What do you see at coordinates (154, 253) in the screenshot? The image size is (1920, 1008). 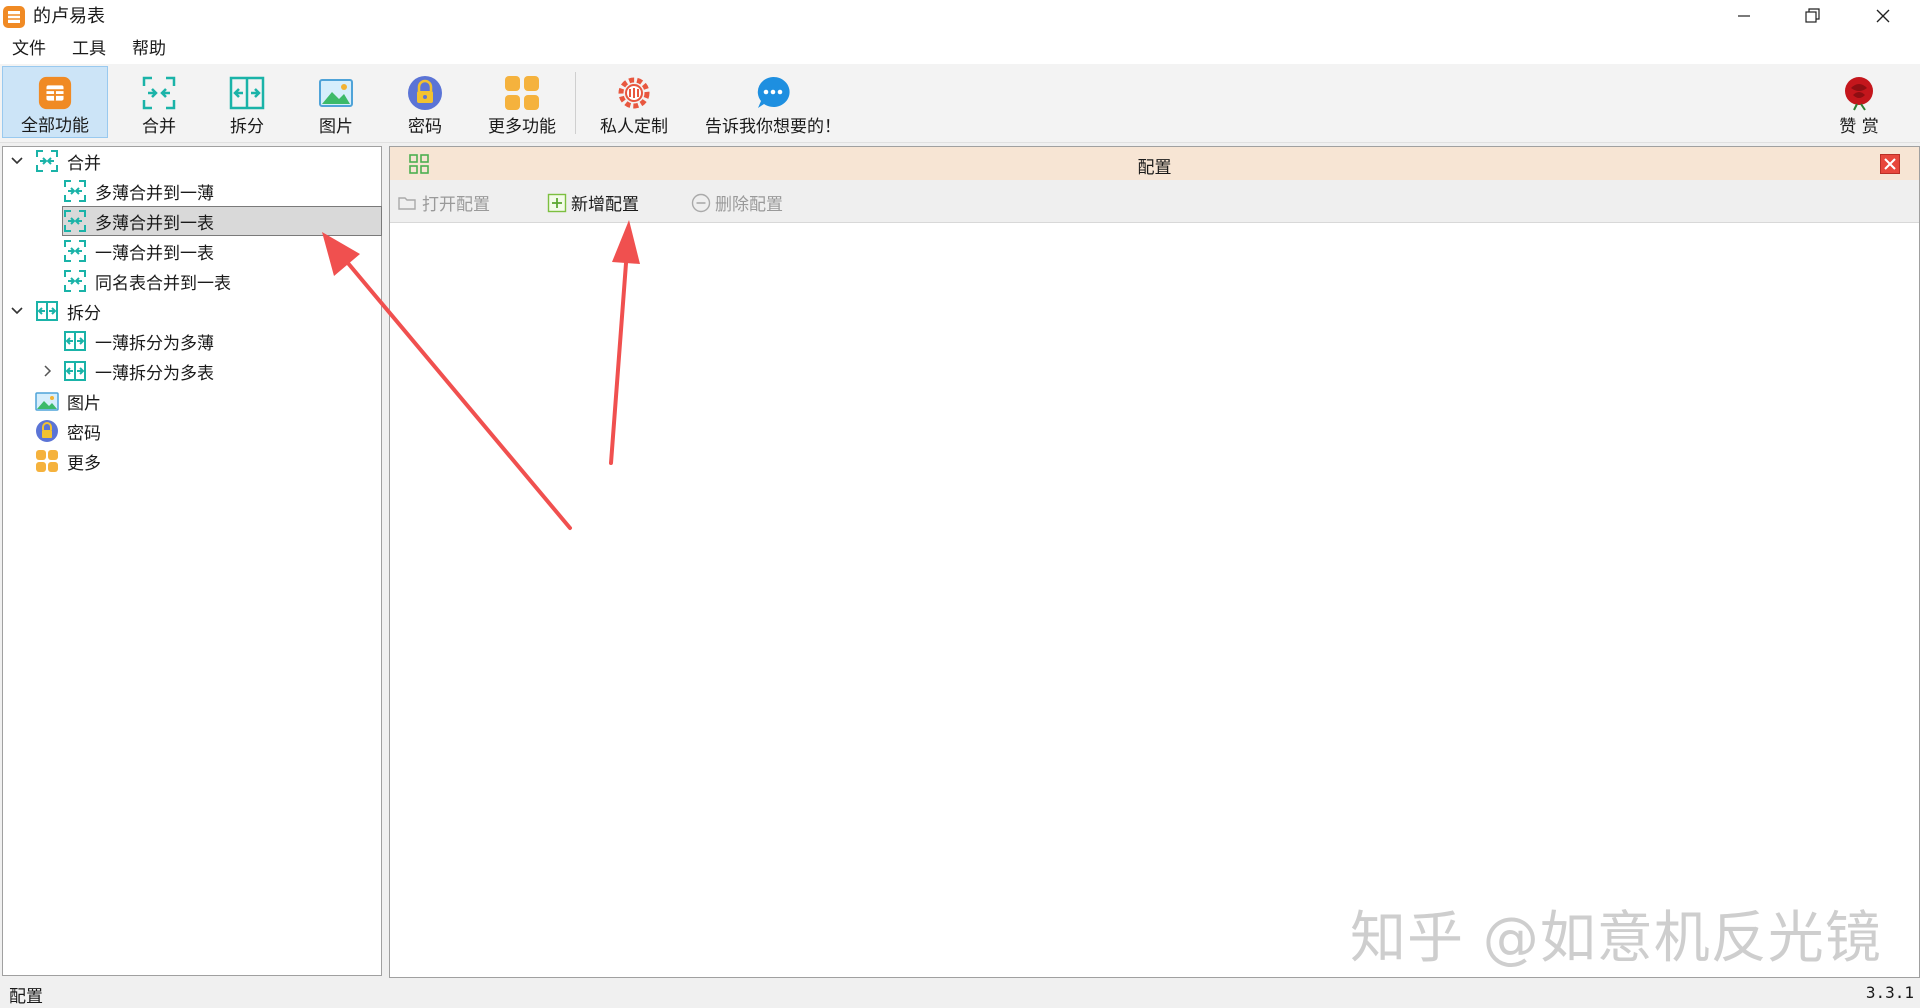 I see `tree-label: 一薄合并到一表` at bounding box center [154, 253].